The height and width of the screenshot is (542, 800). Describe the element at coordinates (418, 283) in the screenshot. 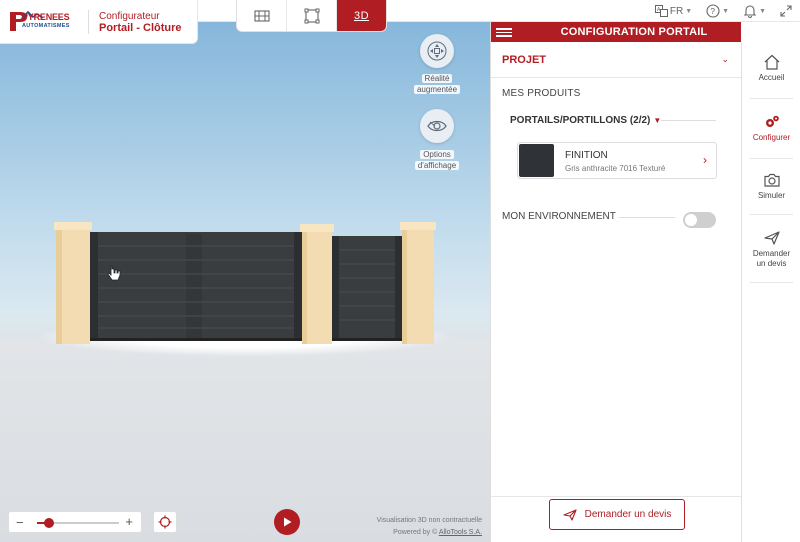

I see `pillar-right` at that location.